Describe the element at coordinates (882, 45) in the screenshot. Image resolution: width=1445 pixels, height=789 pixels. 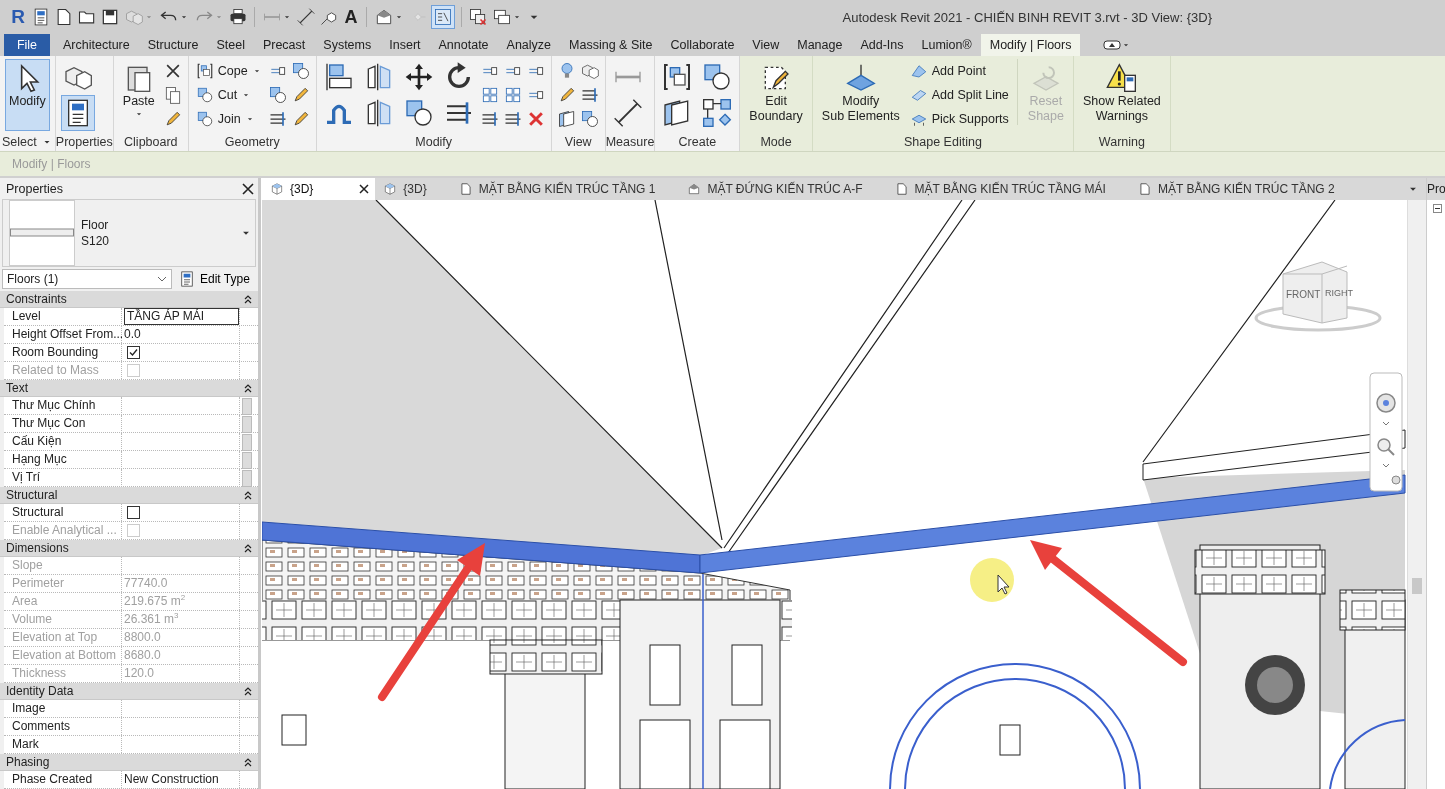
I see `ribbon-tab: Add-Ins` at that location.